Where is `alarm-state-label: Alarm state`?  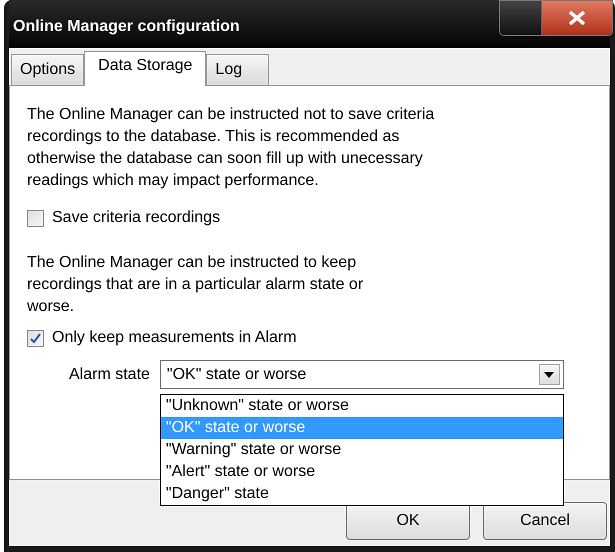
alarm-state-label: Alarm state is located at coordinates (109, 374).